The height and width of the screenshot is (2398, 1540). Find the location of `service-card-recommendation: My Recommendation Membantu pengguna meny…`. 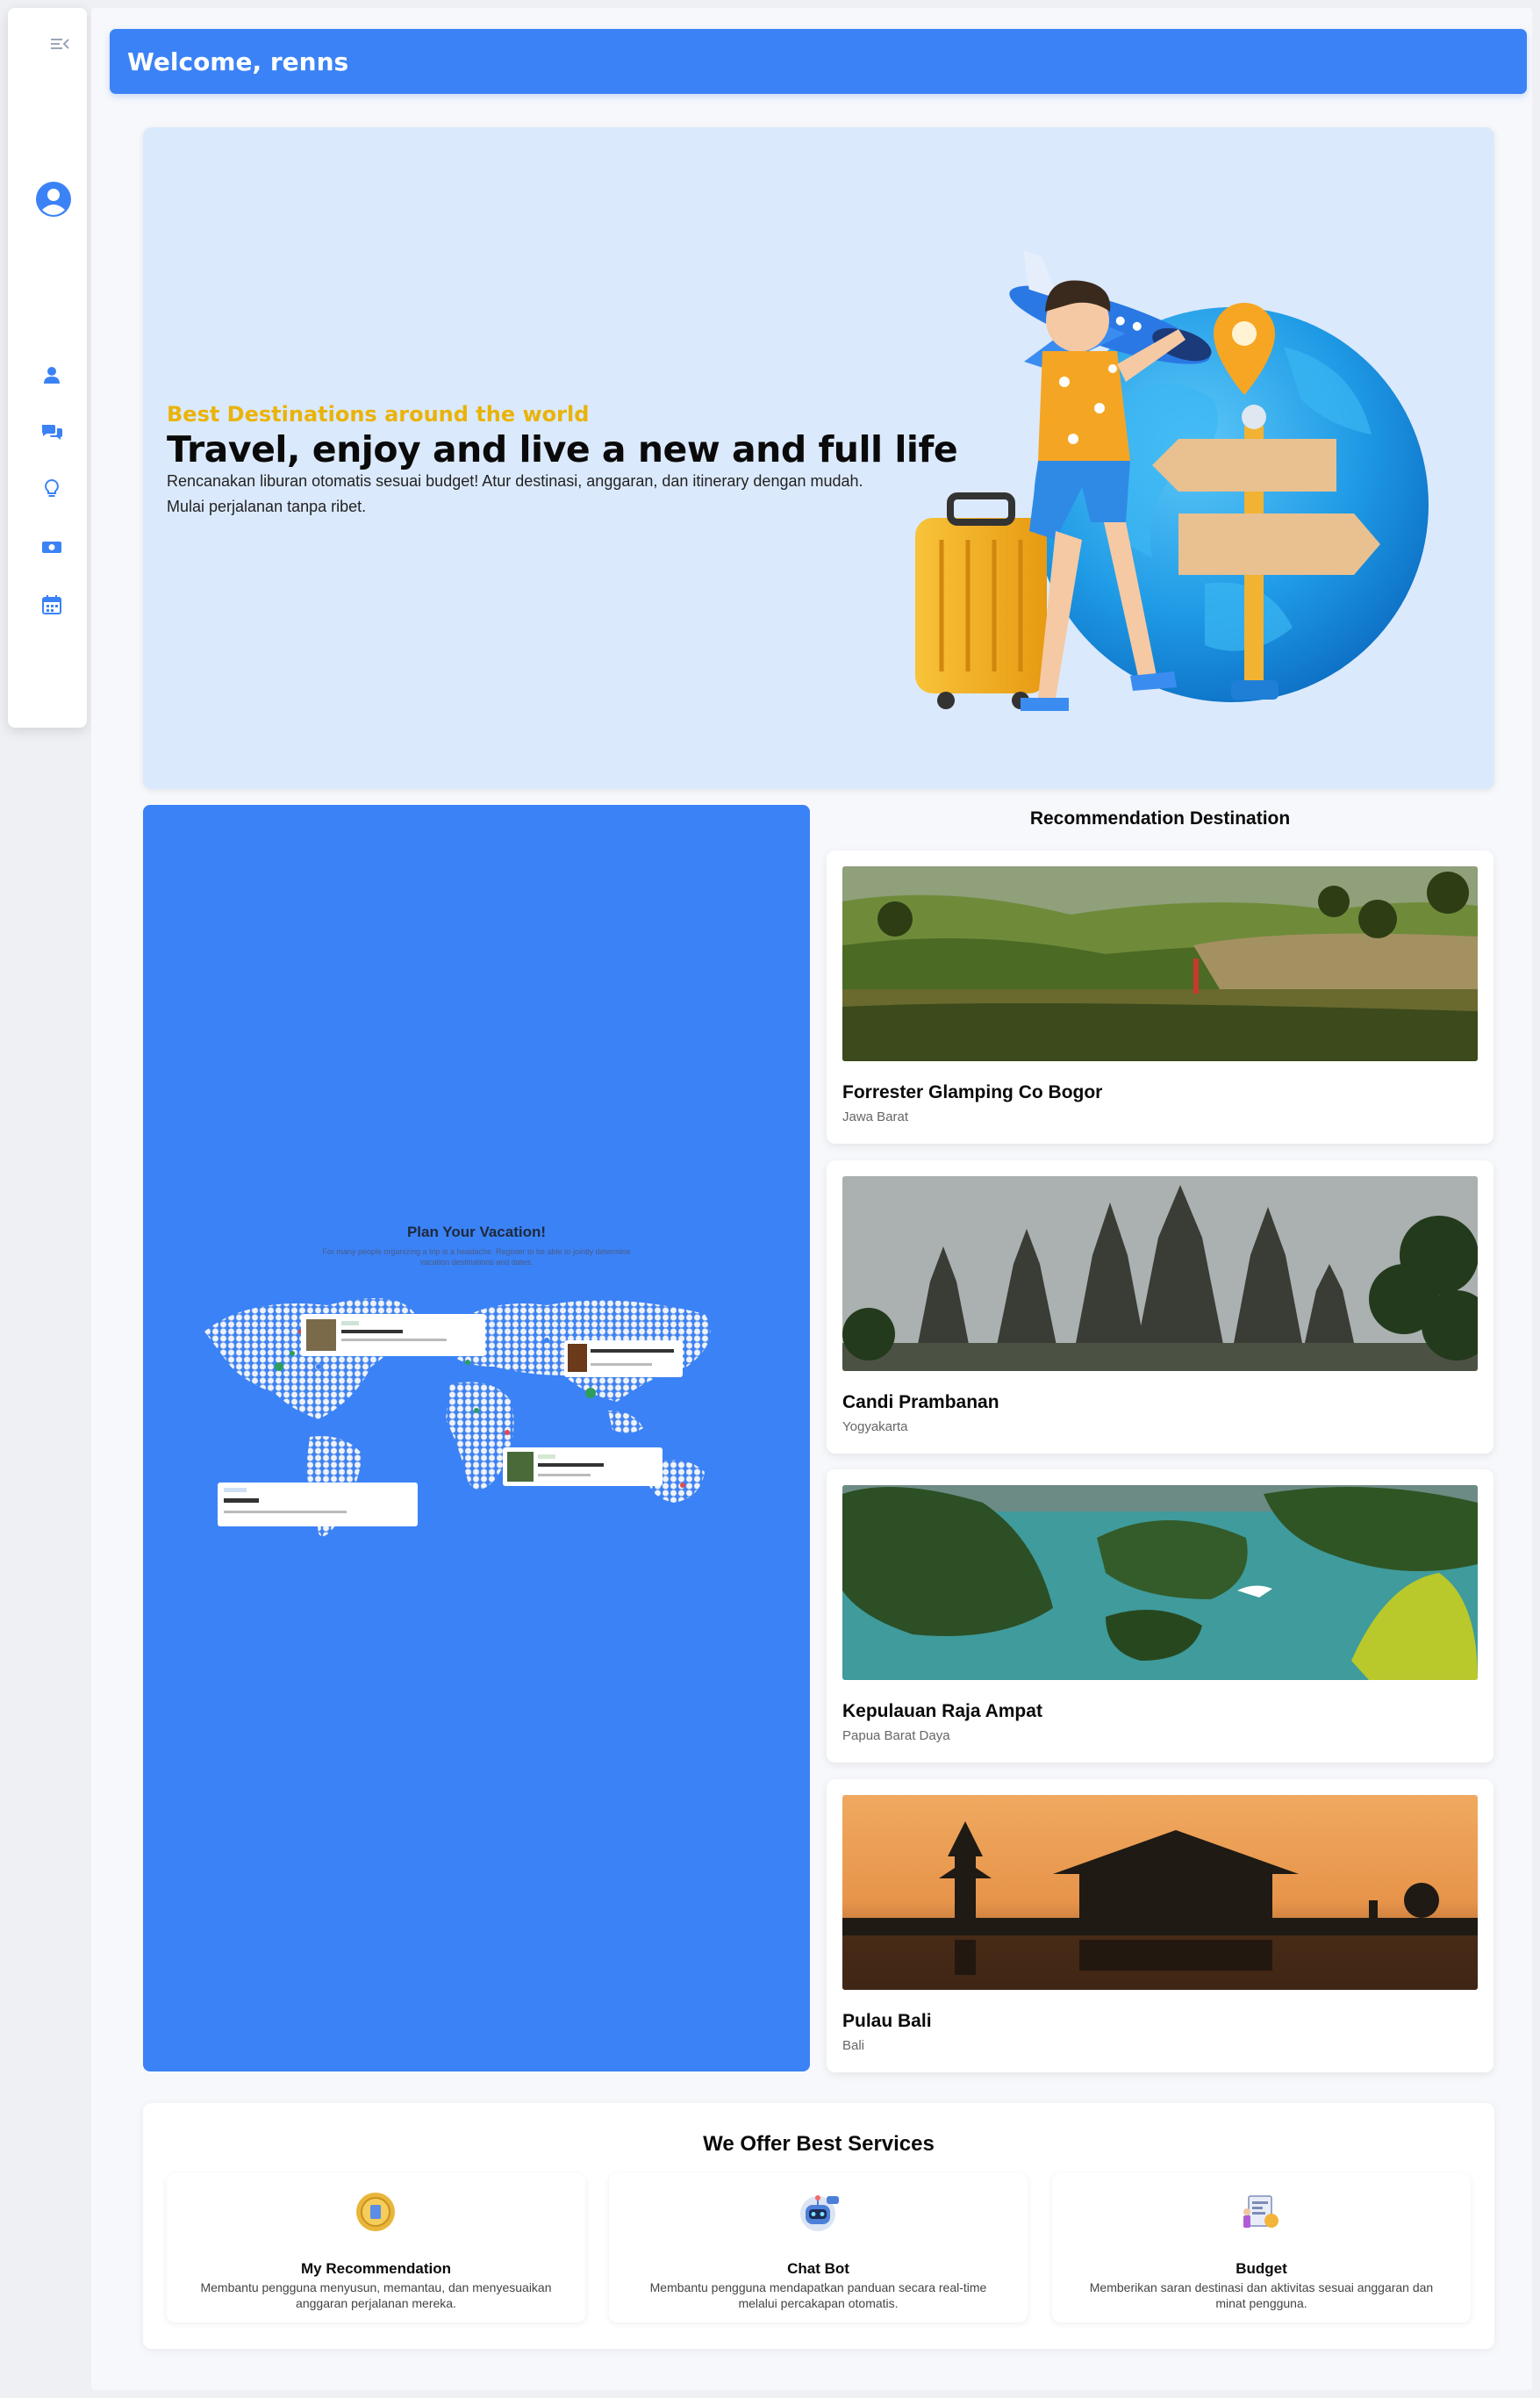

service-card-recommendation: My Recommendation Membantu pengguna meny… is located at coordinates (376, 2248).